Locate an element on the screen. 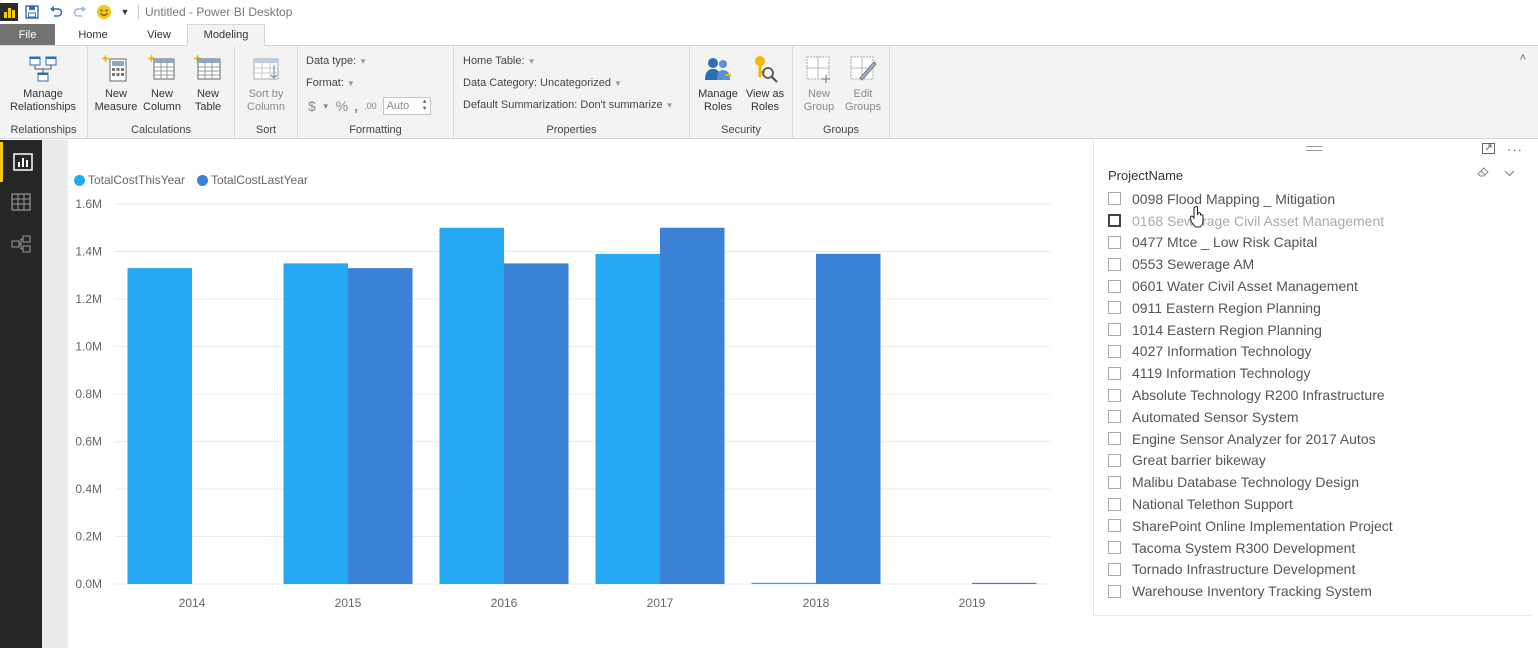 The image size is (1538, 648). format-dropdown: Format: ▼ is located at coordinates (330, 83).